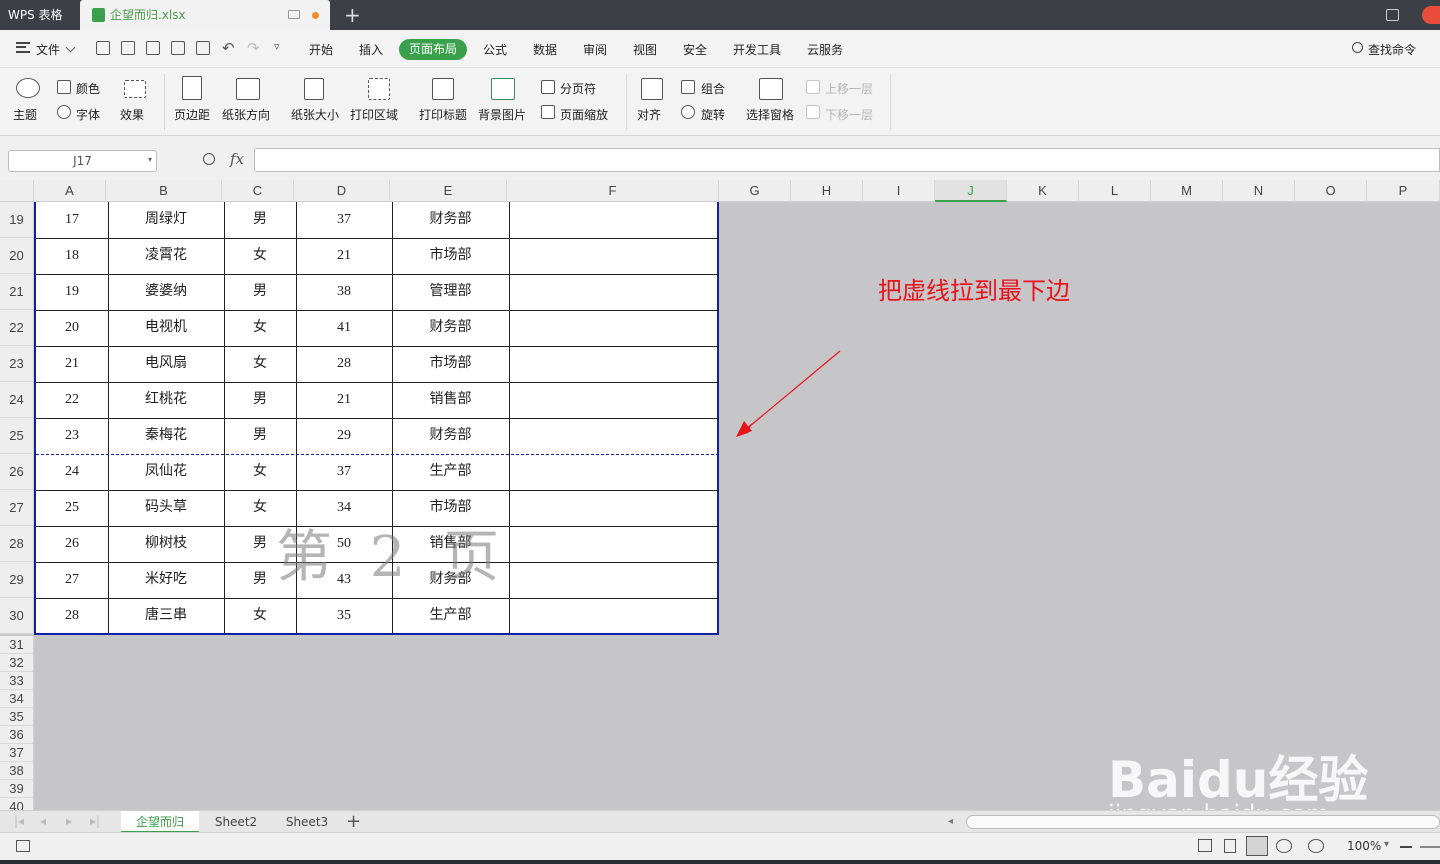  What do you see at coordinates (443, 114) in the screenshot?
I see `print-titles-button: 打印标题` at bounding box center [443, 114].